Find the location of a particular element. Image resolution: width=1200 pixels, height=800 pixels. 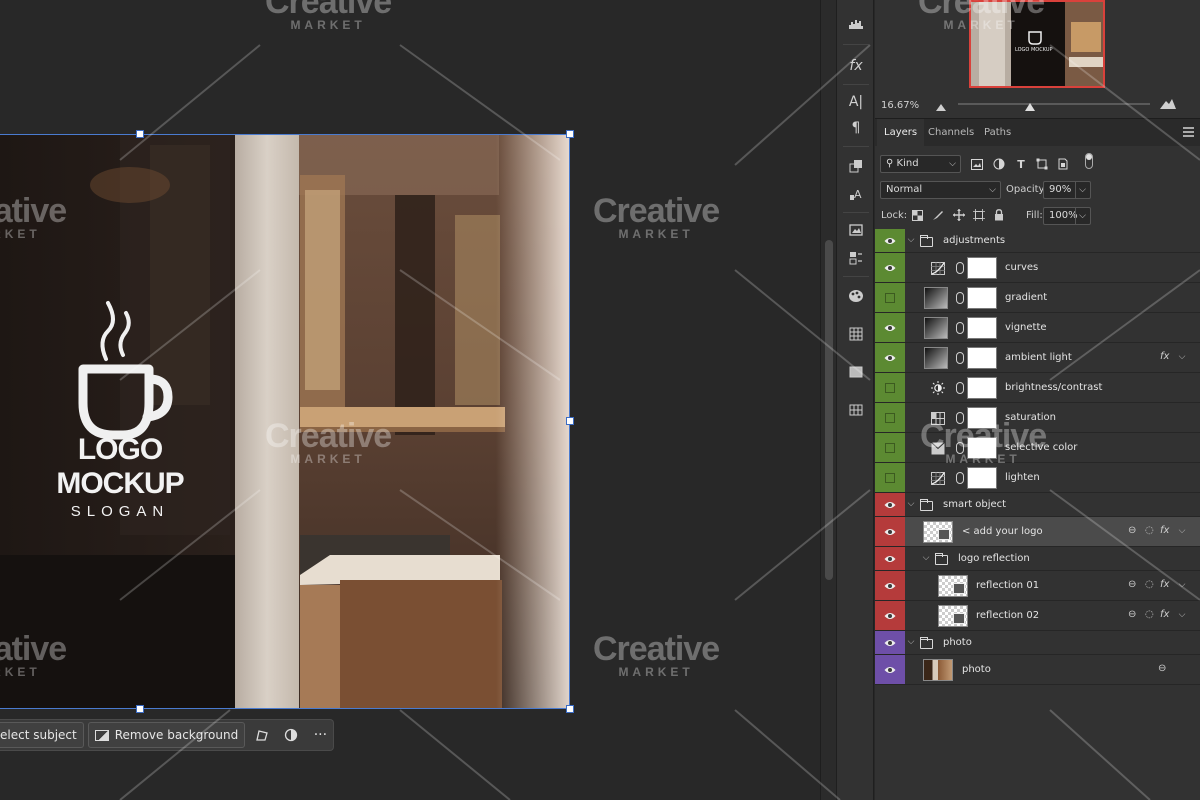

filter-type-icon: T is located at coordinates (1021, 164).